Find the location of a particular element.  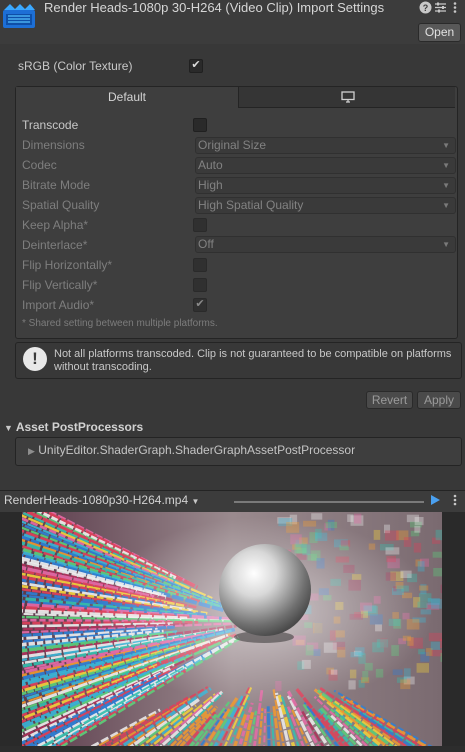

import-audio-label: Import Audio* is located at coordinates (58, 305).